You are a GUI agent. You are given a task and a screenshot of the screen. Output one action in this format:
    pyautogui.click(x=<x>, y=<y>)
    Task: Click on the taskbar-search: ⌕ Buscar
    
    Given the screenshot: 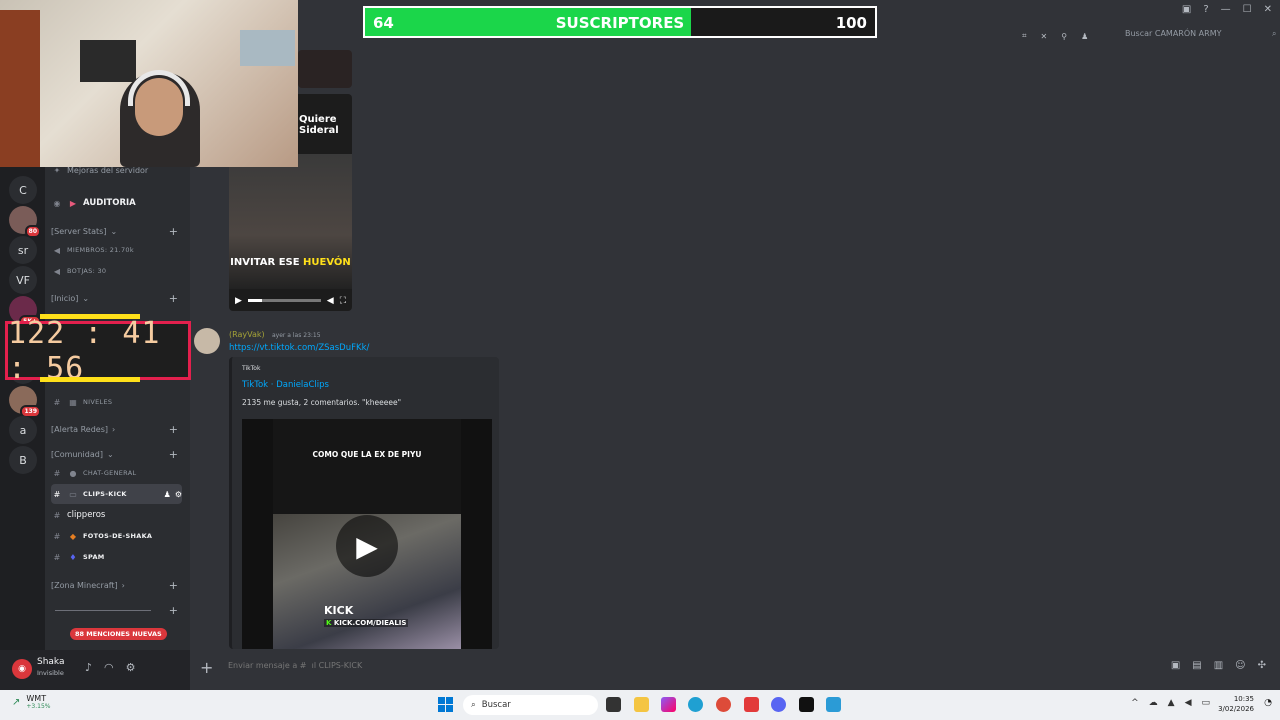 What is the action you would take?
    pyautogui.click(x=530, y=705)
    